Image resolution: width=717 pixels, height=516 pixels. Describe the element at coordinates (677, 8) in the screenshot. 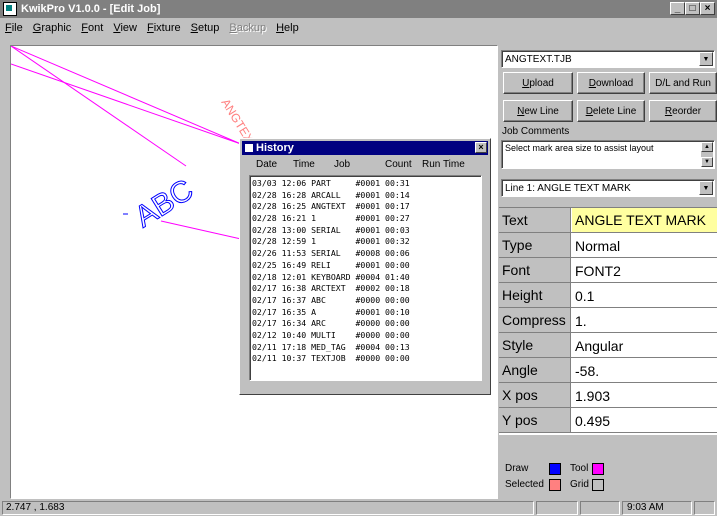

I see `minimize-button: _` at that location.